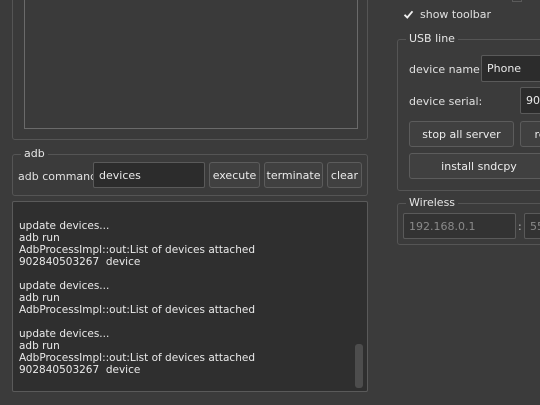 This screenshot has width=540, height=405. Describe the element at coordinates (459, 226) in the screenshot. I see `wireless-ip-input: 192.168.0.1` at that location.